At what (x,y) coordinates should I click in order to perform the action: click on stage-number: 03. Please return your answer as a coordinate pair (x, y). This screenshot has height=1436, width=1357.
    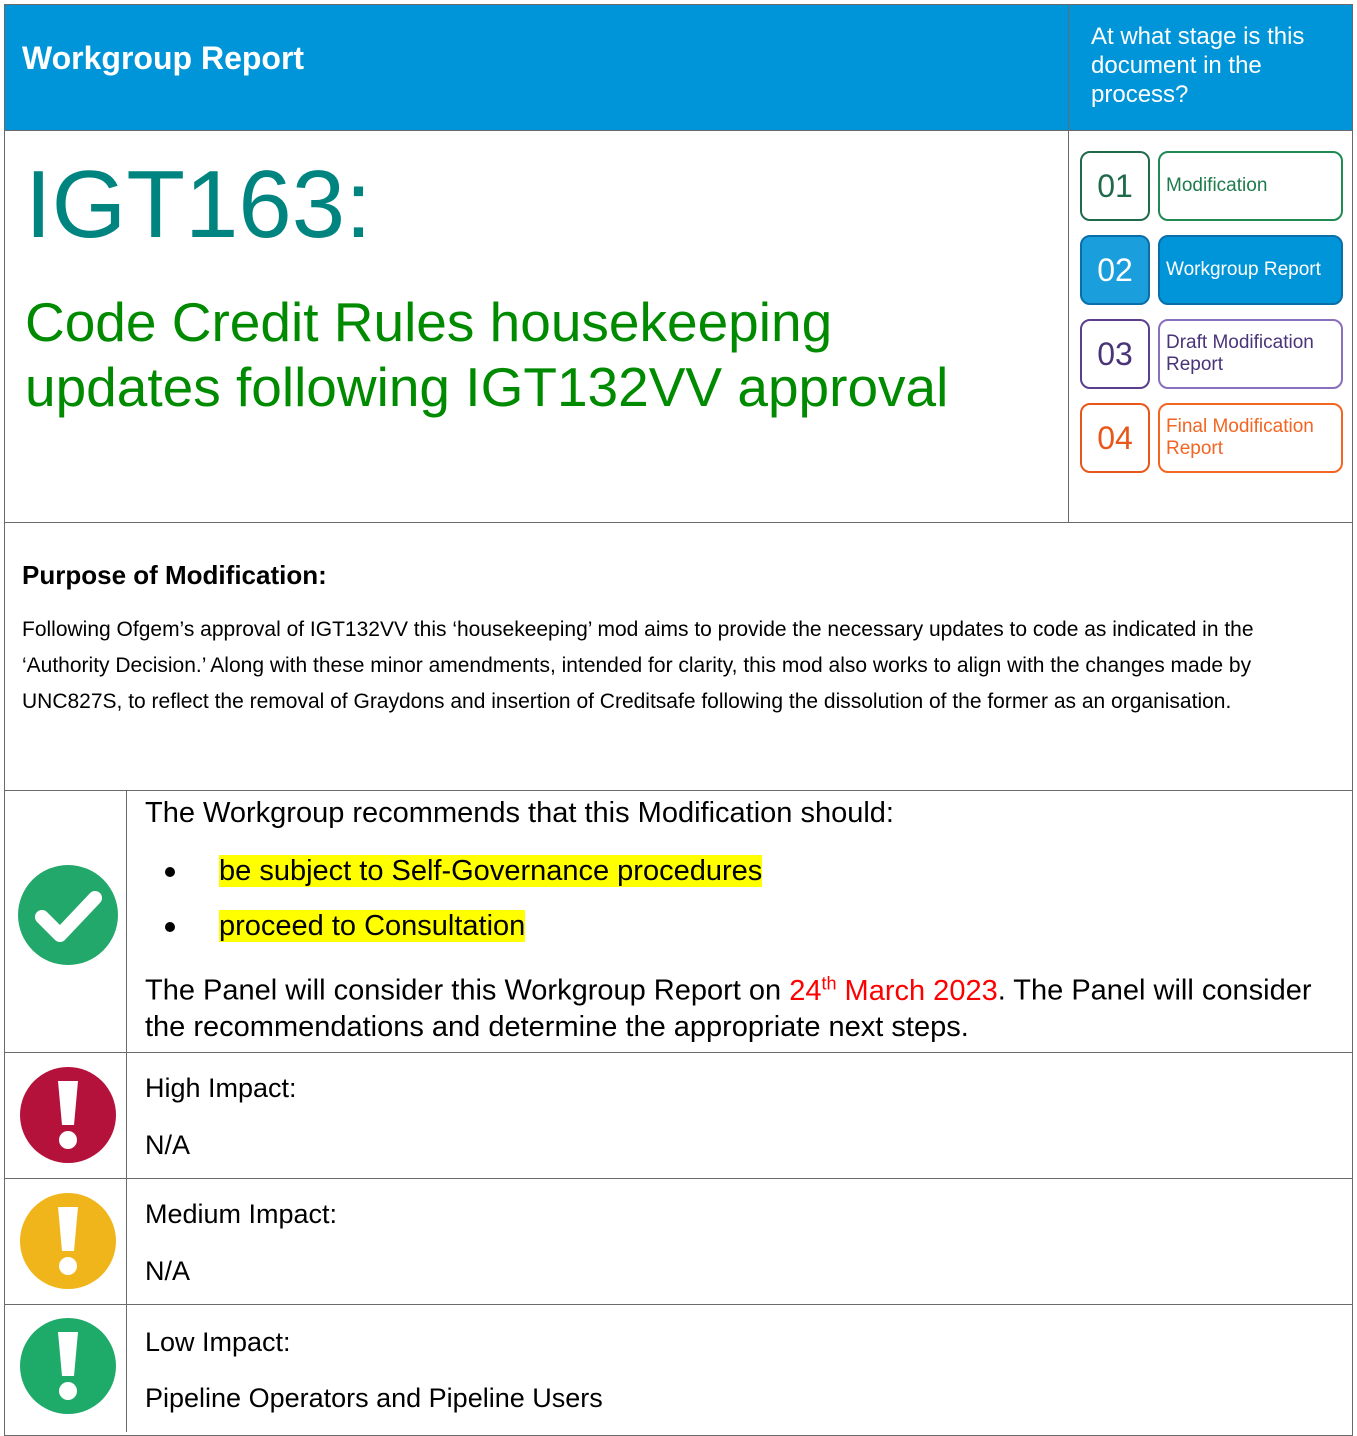
    Looking at the image, I should click on (1115, 354).